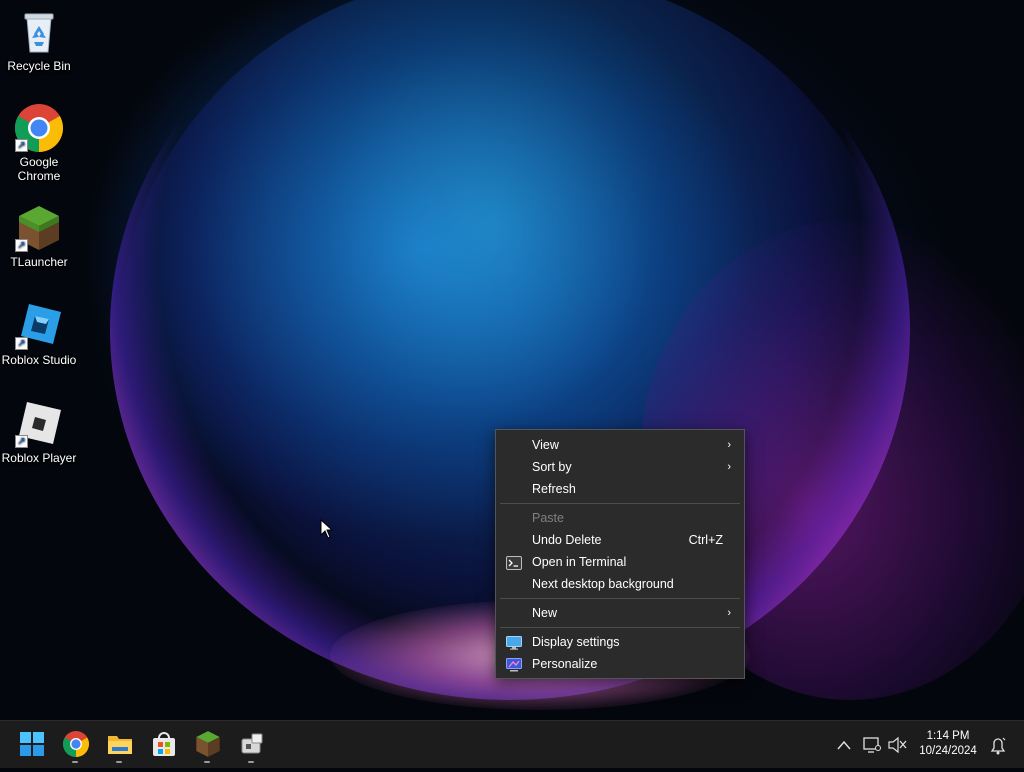 Image resolution: width=1024 pixels, height=772 pixels. Describe the element at coordinates (552, 467) in the screenshot. I see `menu-item-label: Sort by` at that location.